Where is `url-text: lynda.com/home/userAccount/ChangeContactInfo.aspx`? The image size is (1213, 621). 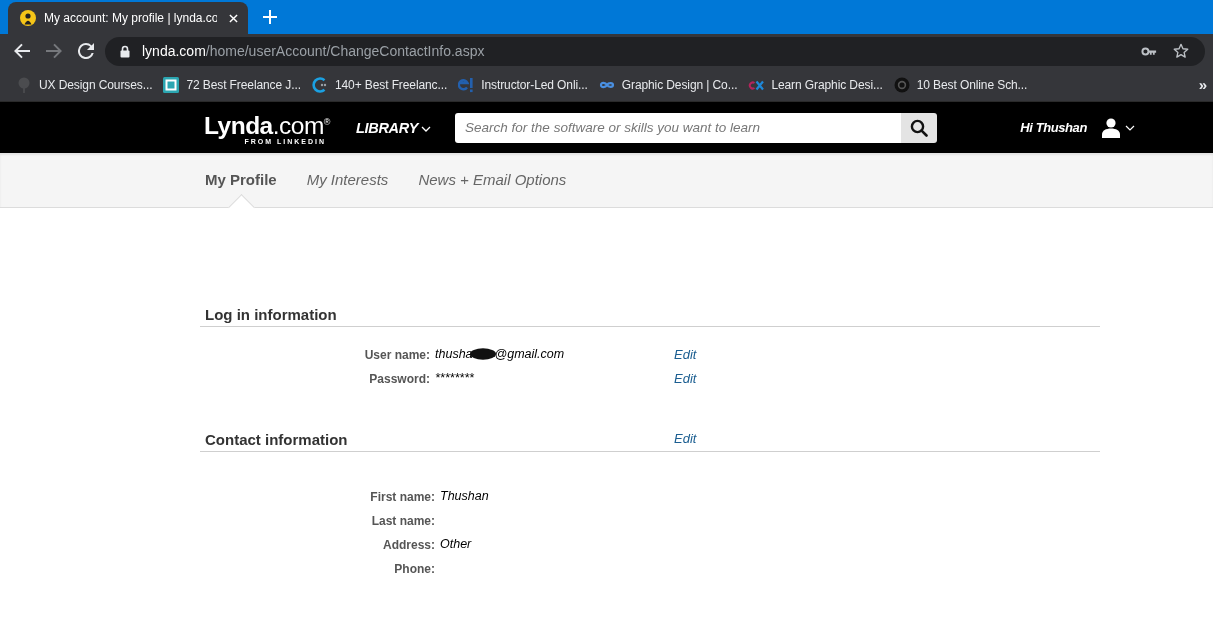 url-text: lynda.com/home/userAccount/ChangeContactInfo.aspx is located at coordinates (313, 51).